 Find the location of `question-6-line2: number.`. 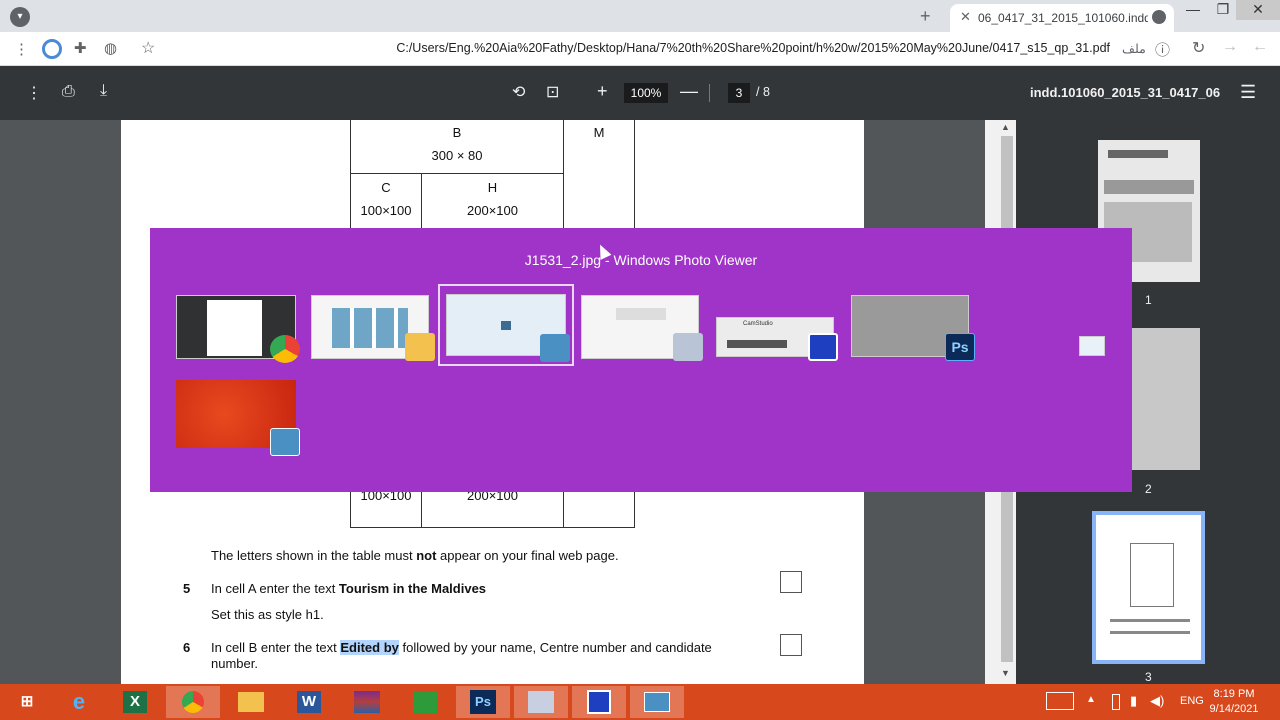

question-6-line2: number. is located at coordinates (234, 663).